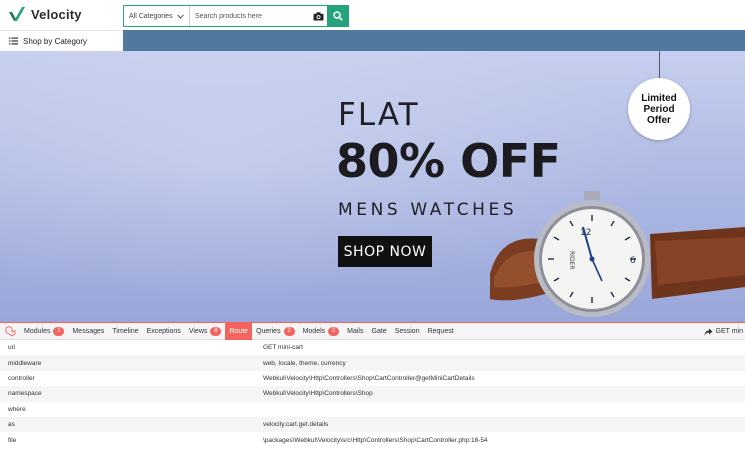  Describe the element at coordinates (25, 394) in the screenshot. I see `route-key: namespace` at that location.